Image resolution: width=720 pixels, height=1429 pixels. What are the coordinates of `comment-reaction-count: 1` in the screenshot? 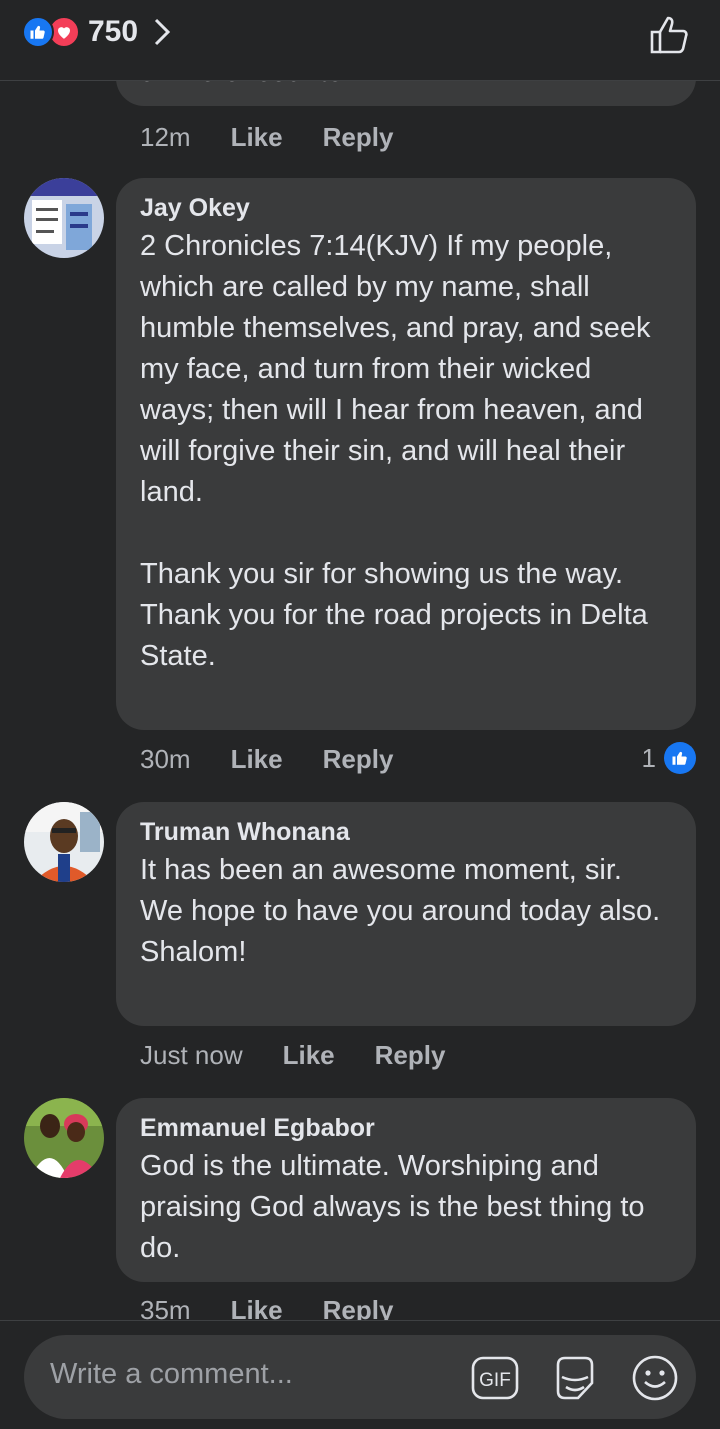 It's located at (669, 758).